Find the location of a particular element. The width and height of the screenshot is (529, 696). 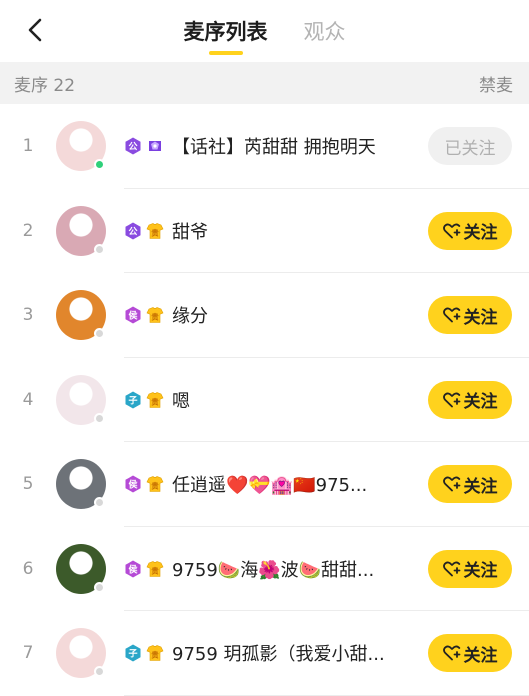

list-item: 2 公 贵 甜爷 关注 is located at coordinates (264, 231).